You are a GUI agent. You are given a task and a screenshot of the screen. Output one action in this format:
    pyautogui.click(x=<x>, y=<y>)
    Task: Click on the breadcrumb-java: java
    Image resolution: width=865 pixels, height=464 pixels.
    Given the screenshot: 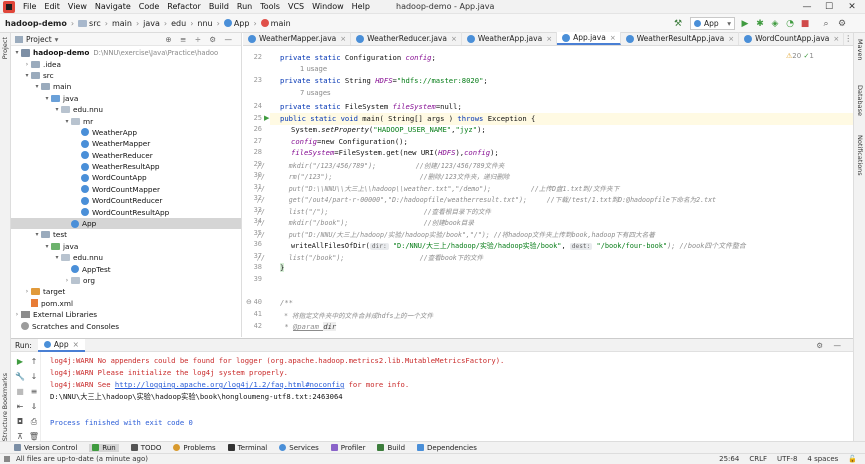 What is the action you would take?
    pyautogui.click(x=151, y=23)
    